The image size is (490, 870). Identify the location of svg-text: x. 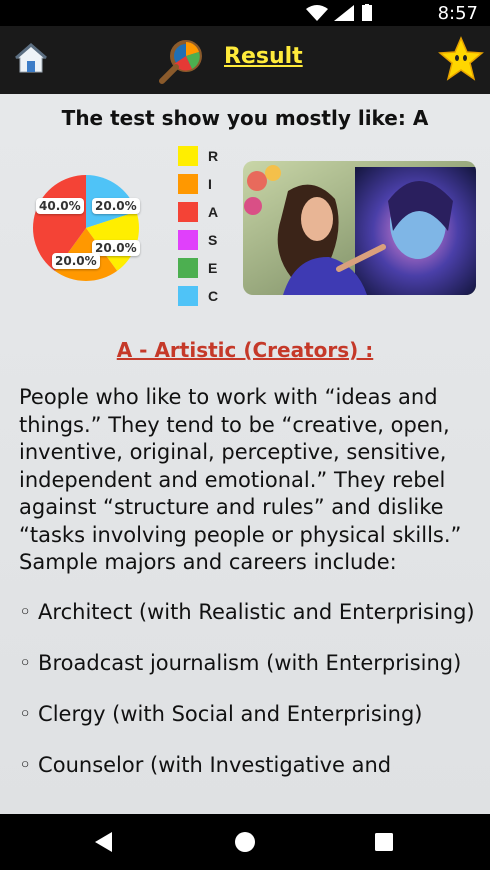
(339, 10).